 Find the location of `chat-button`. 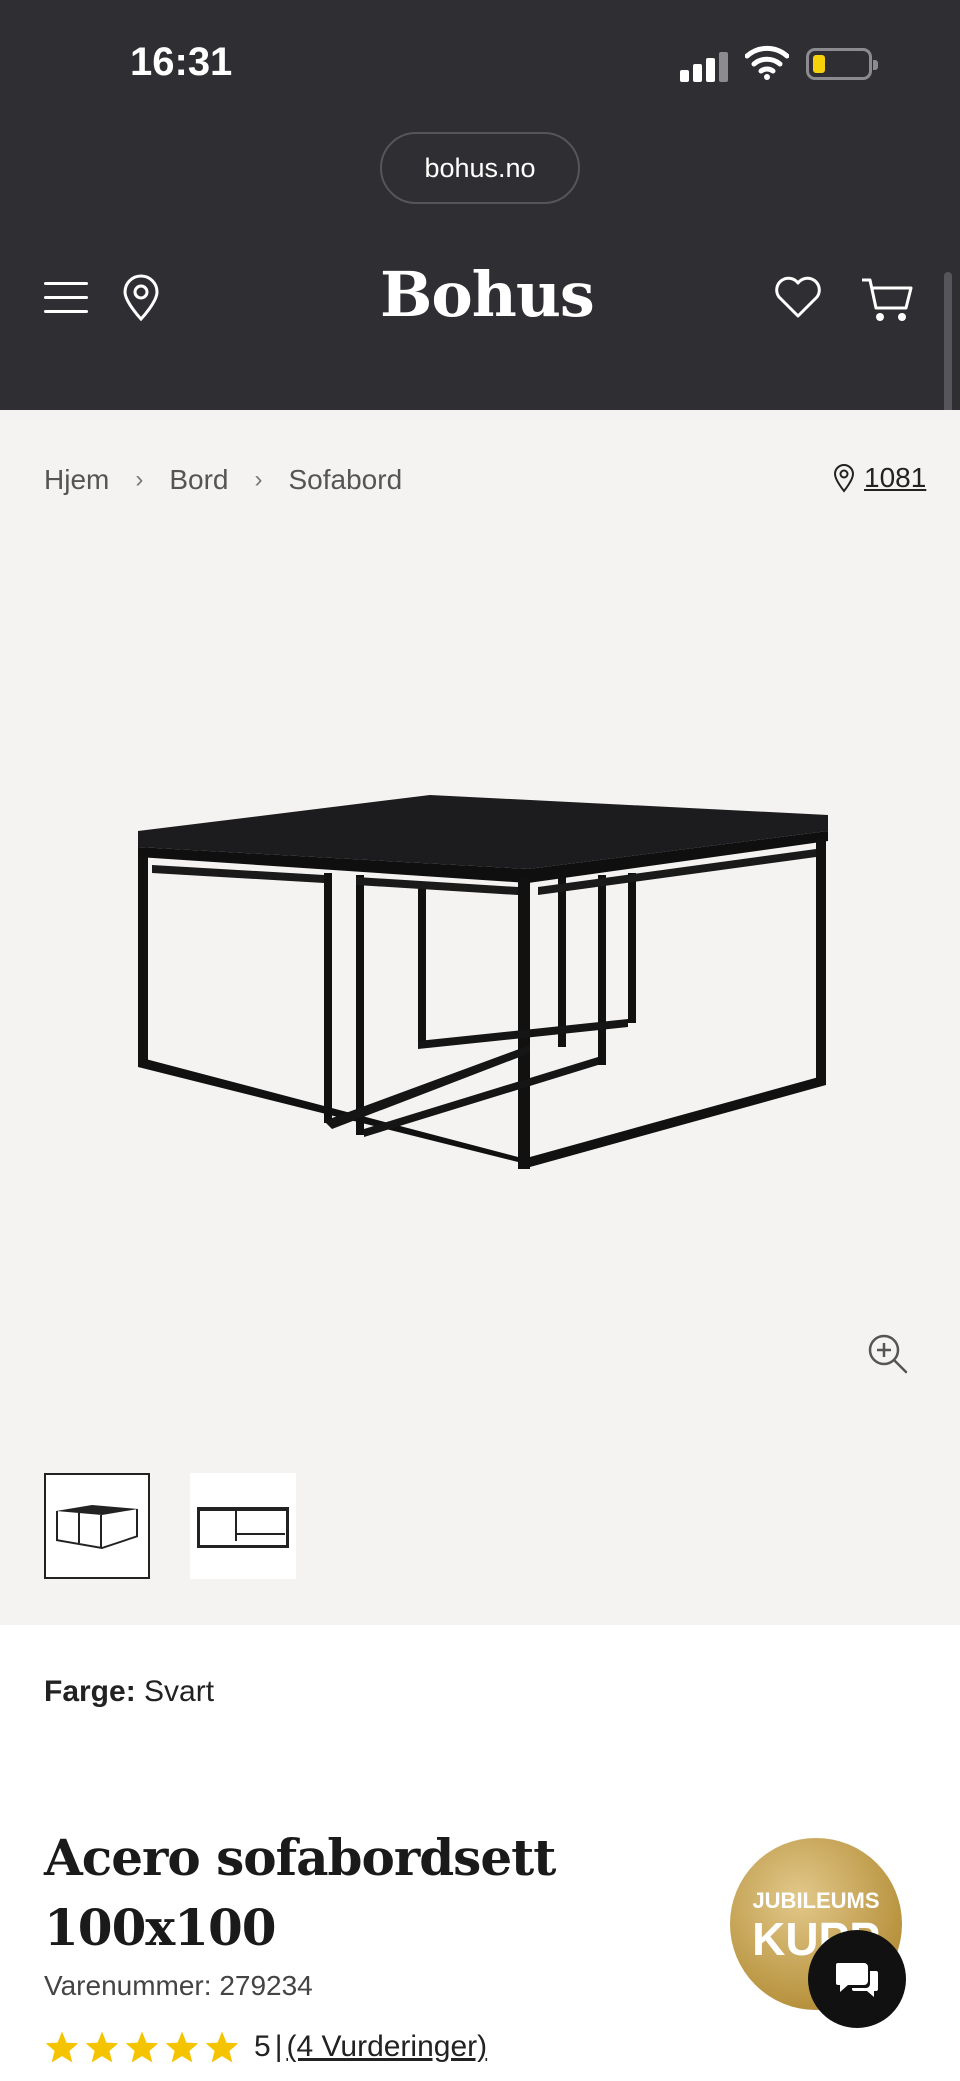

chat-button is located at coordinates (857, 1979).